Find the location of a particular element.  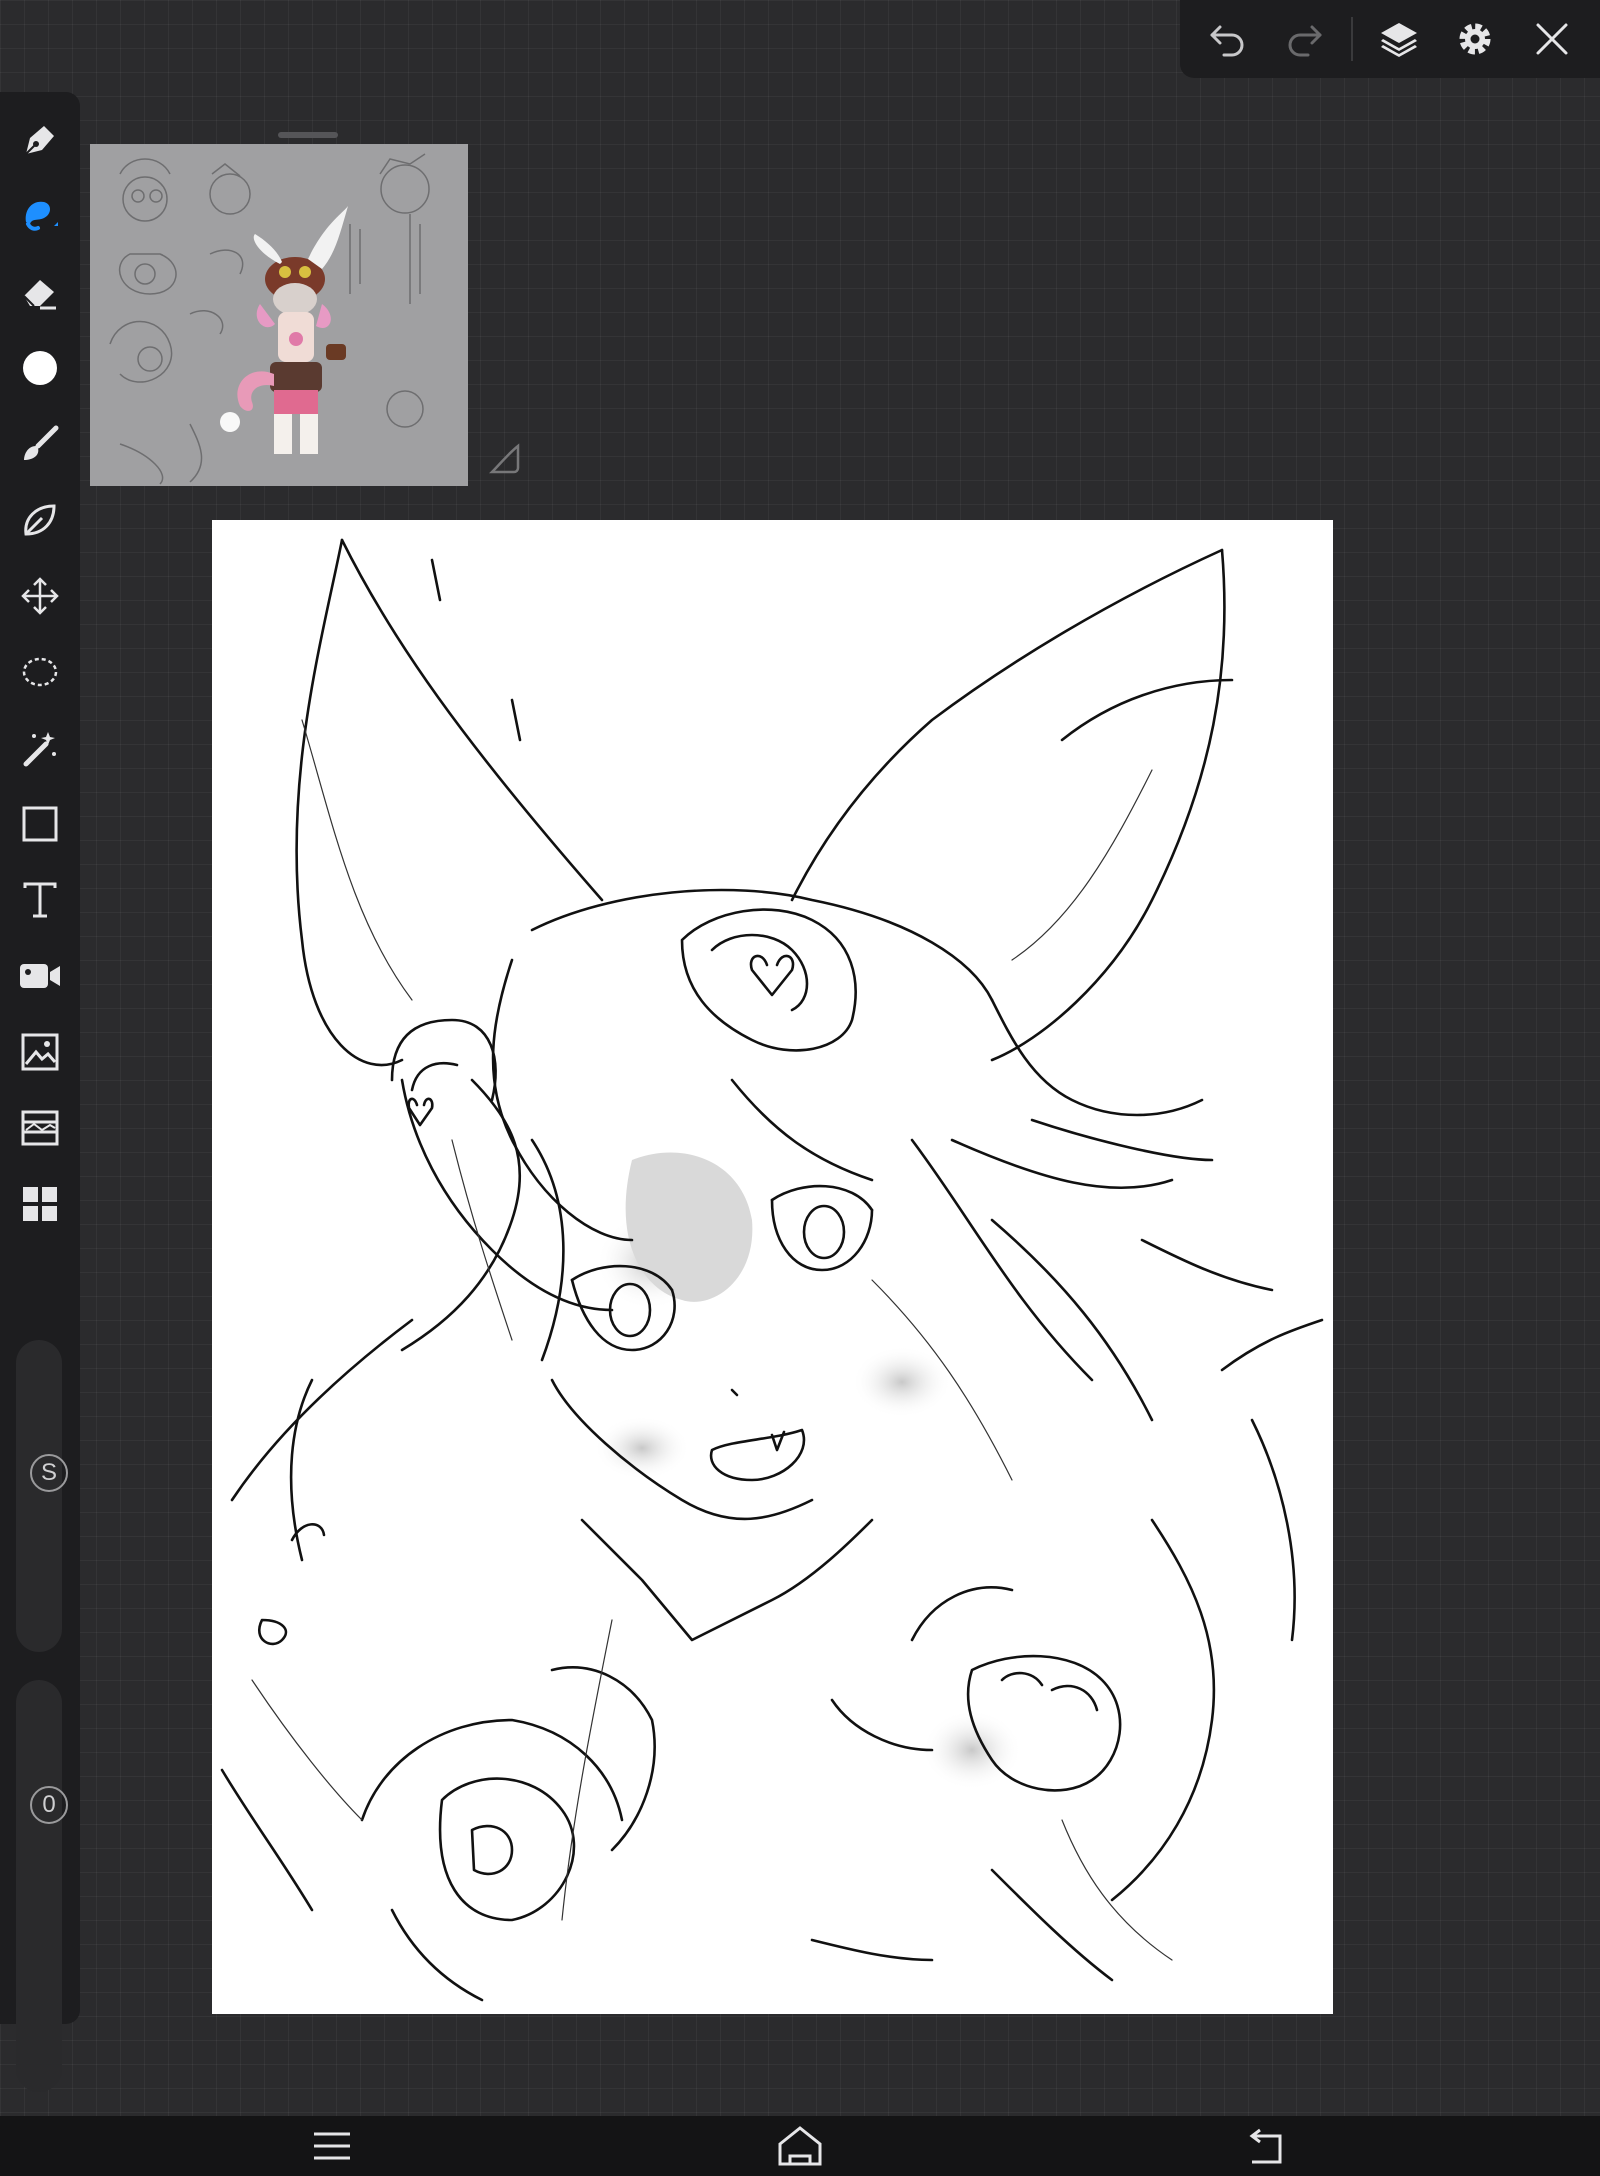

transform-tool is located at coordinates (40, 596).